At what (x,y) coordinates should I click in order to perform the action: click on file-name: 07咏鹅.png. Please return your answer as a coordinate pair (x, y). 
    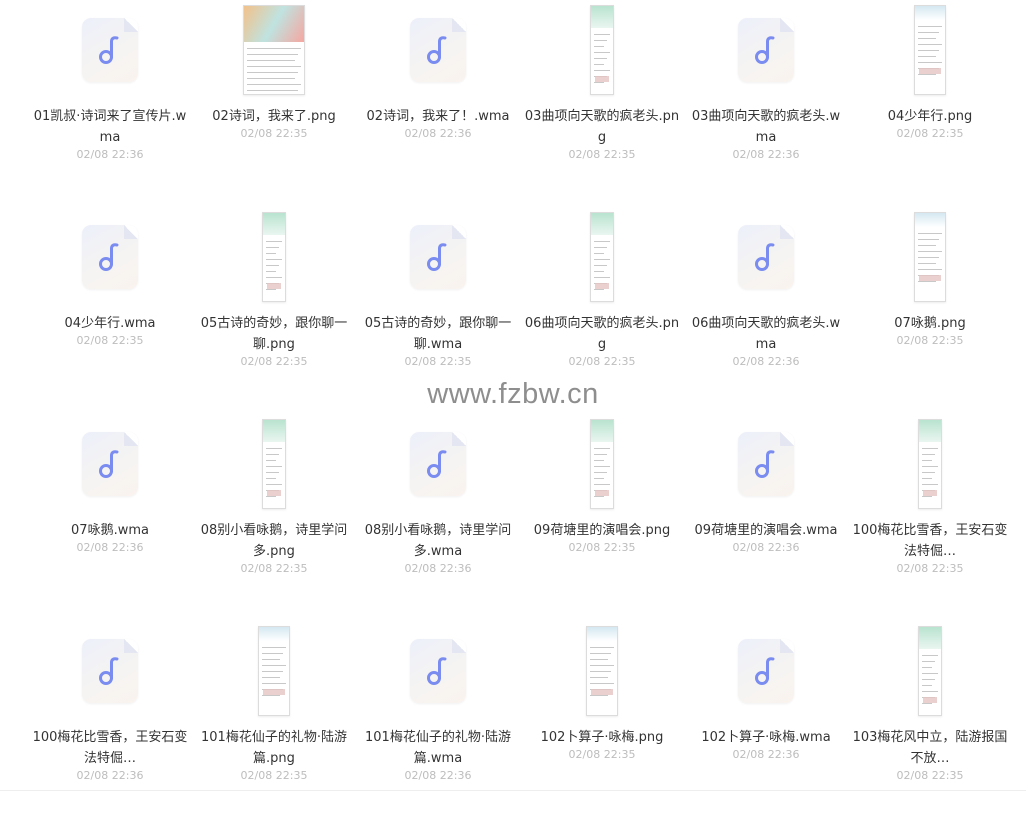
    Looking at the image, I should click on (930, 323).